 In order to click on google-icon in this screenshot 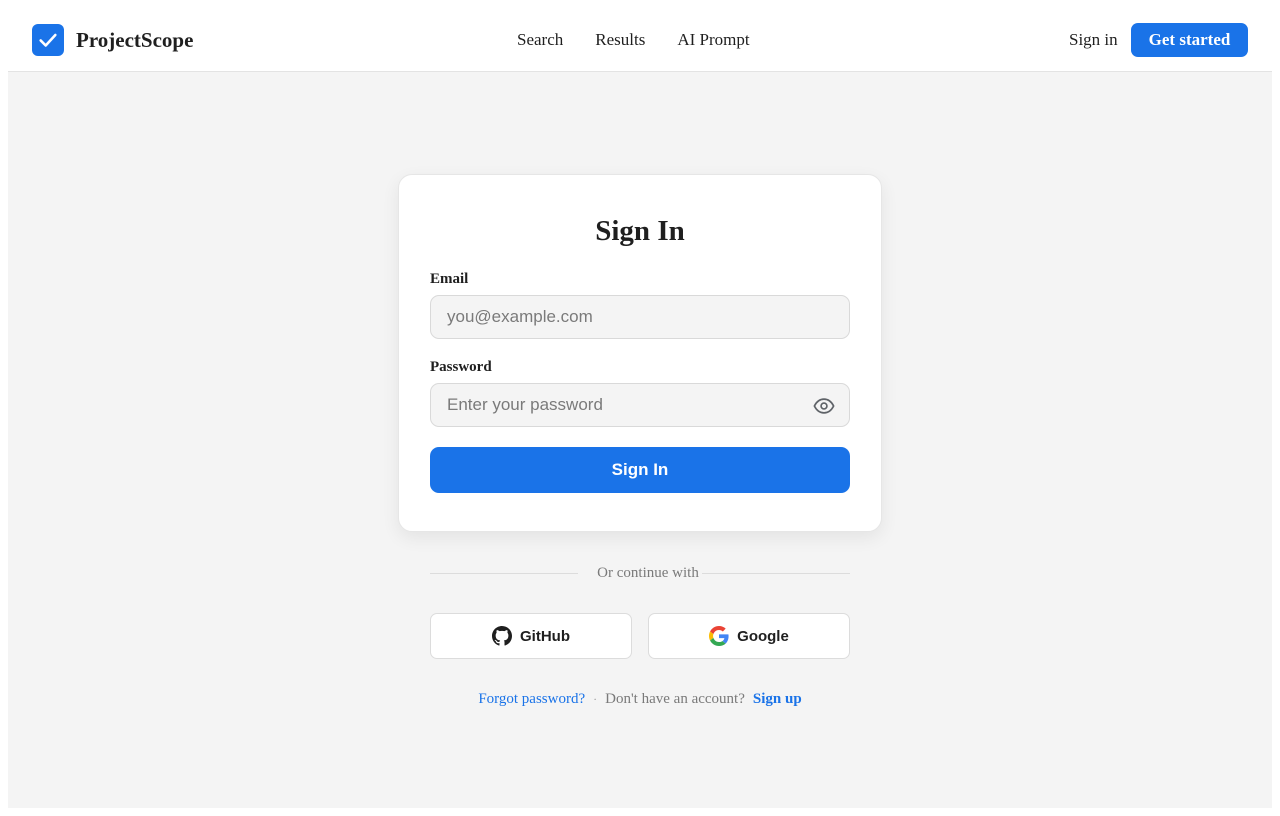, I will do `click(719, 636)`.